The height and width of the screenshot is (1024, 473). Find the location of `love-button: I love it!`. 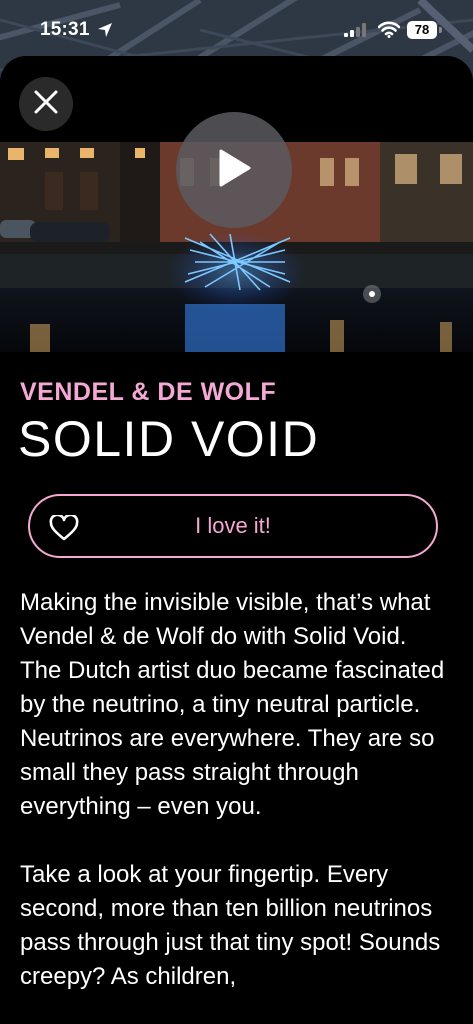

love-button: I love it! is located at coordinates (233, 526).